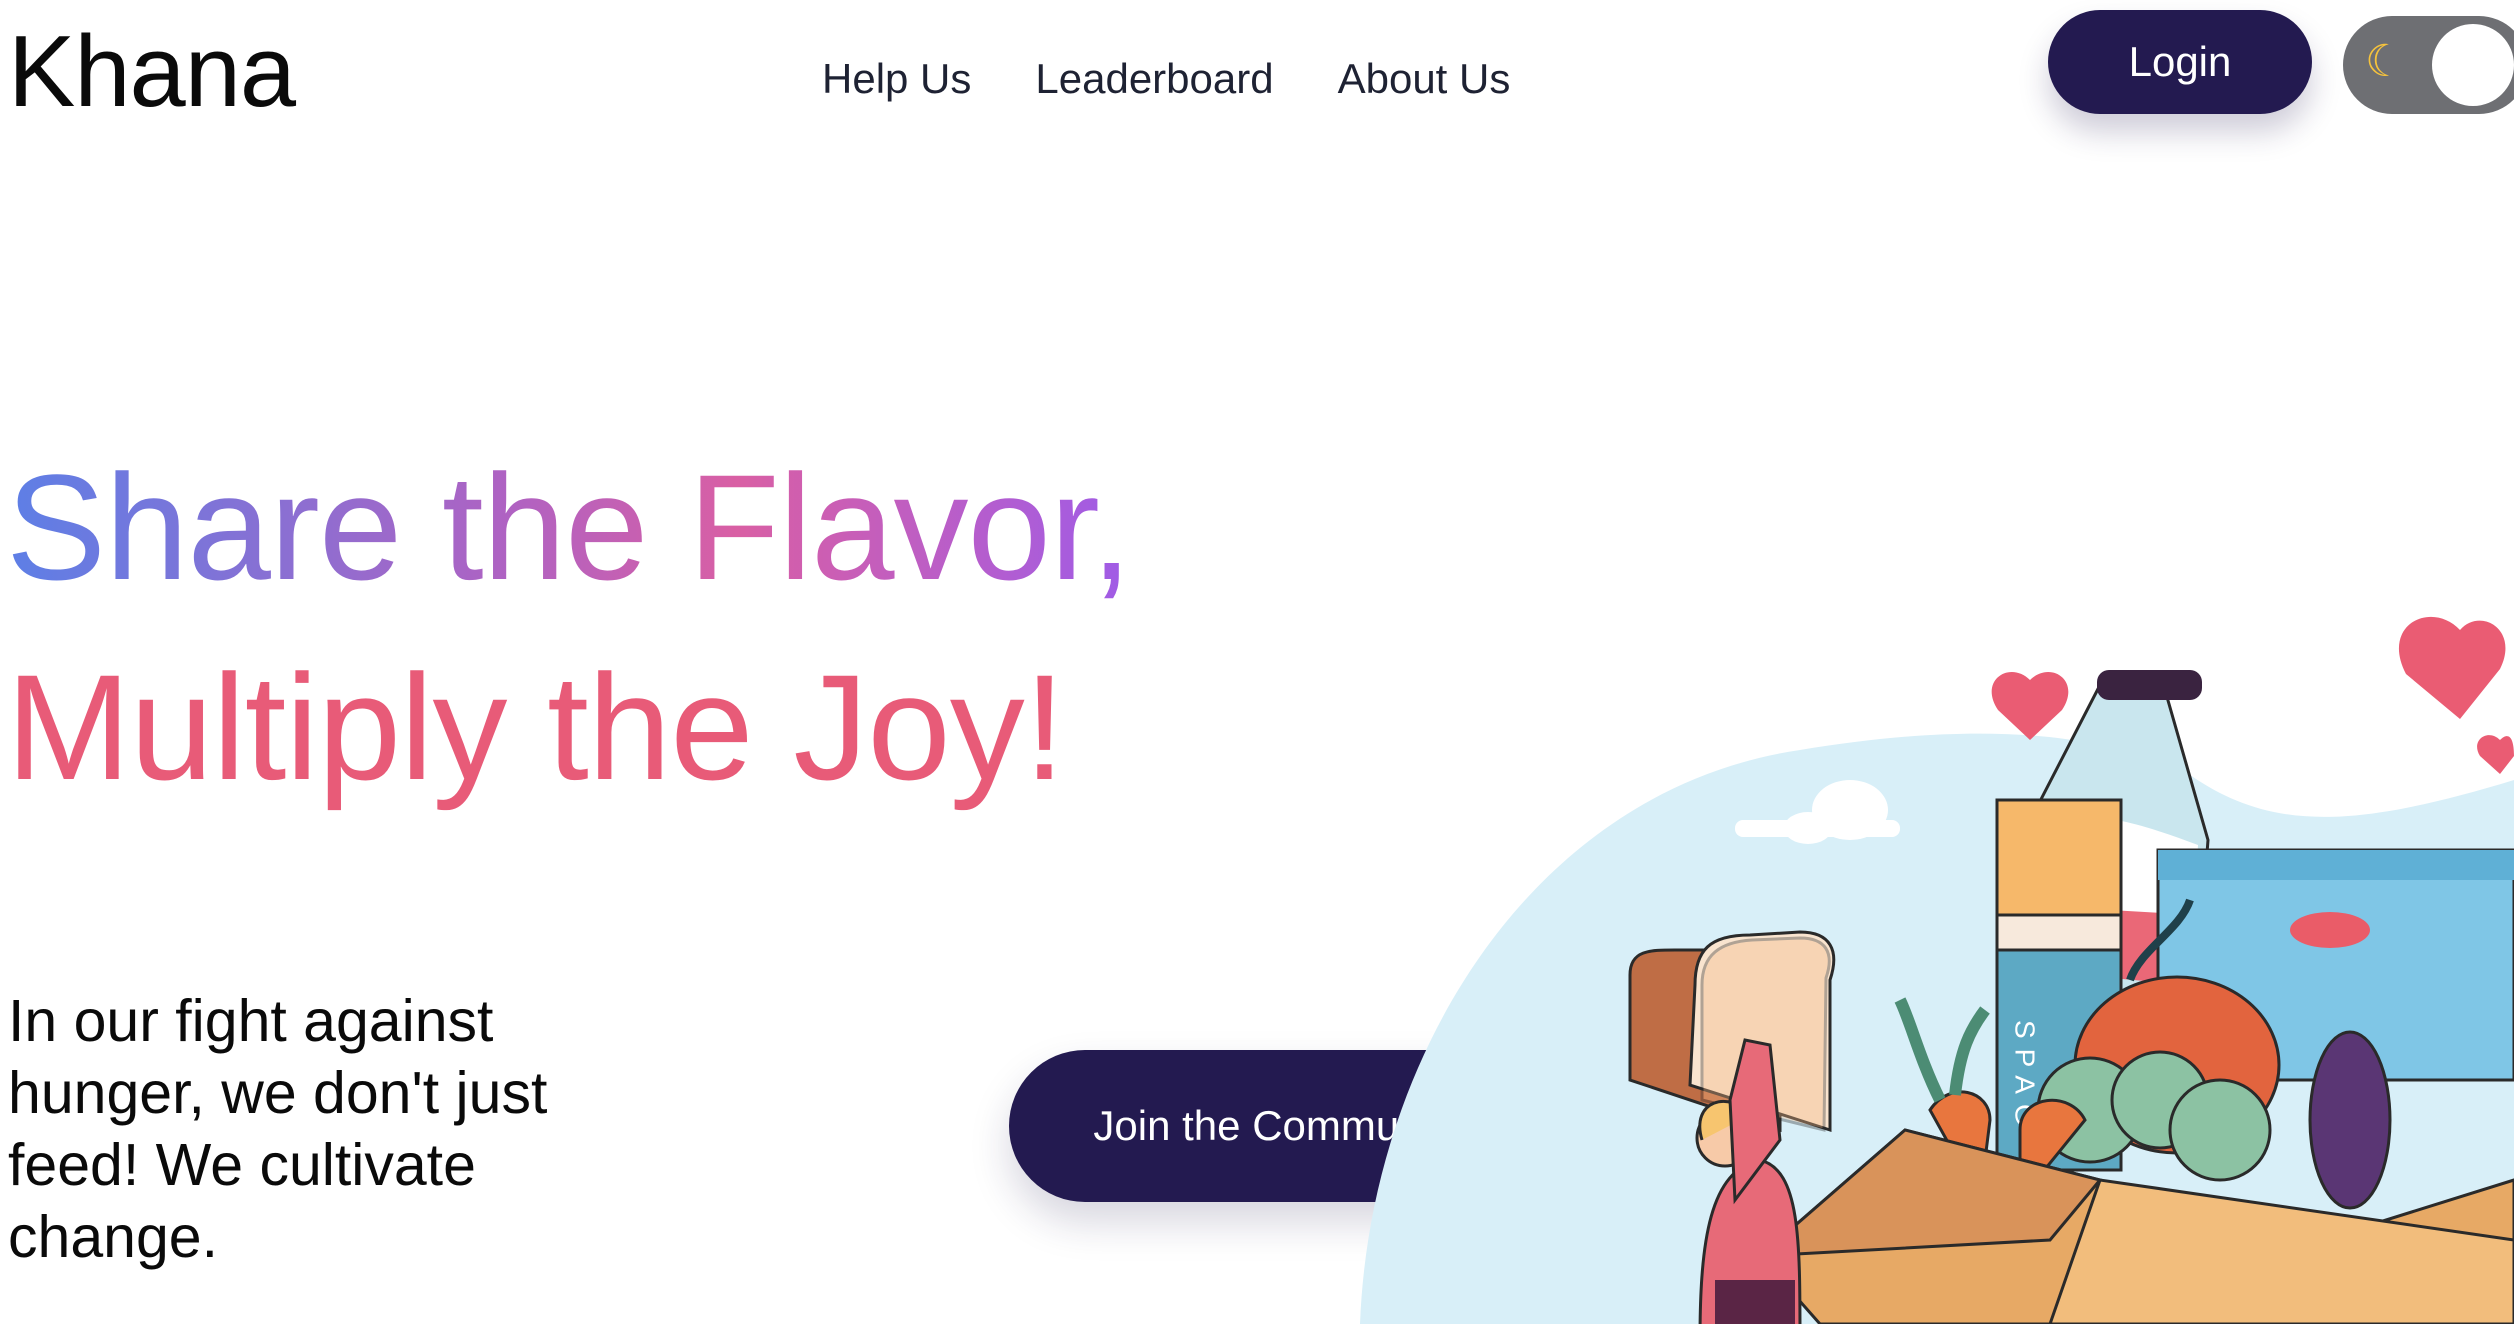 The width and height of the screenshot is (2514, 1324). Describe the element at coordinates (535, 727) in the screenshot. I see `hero-title-line2: Multiply the Joy!` at that location.